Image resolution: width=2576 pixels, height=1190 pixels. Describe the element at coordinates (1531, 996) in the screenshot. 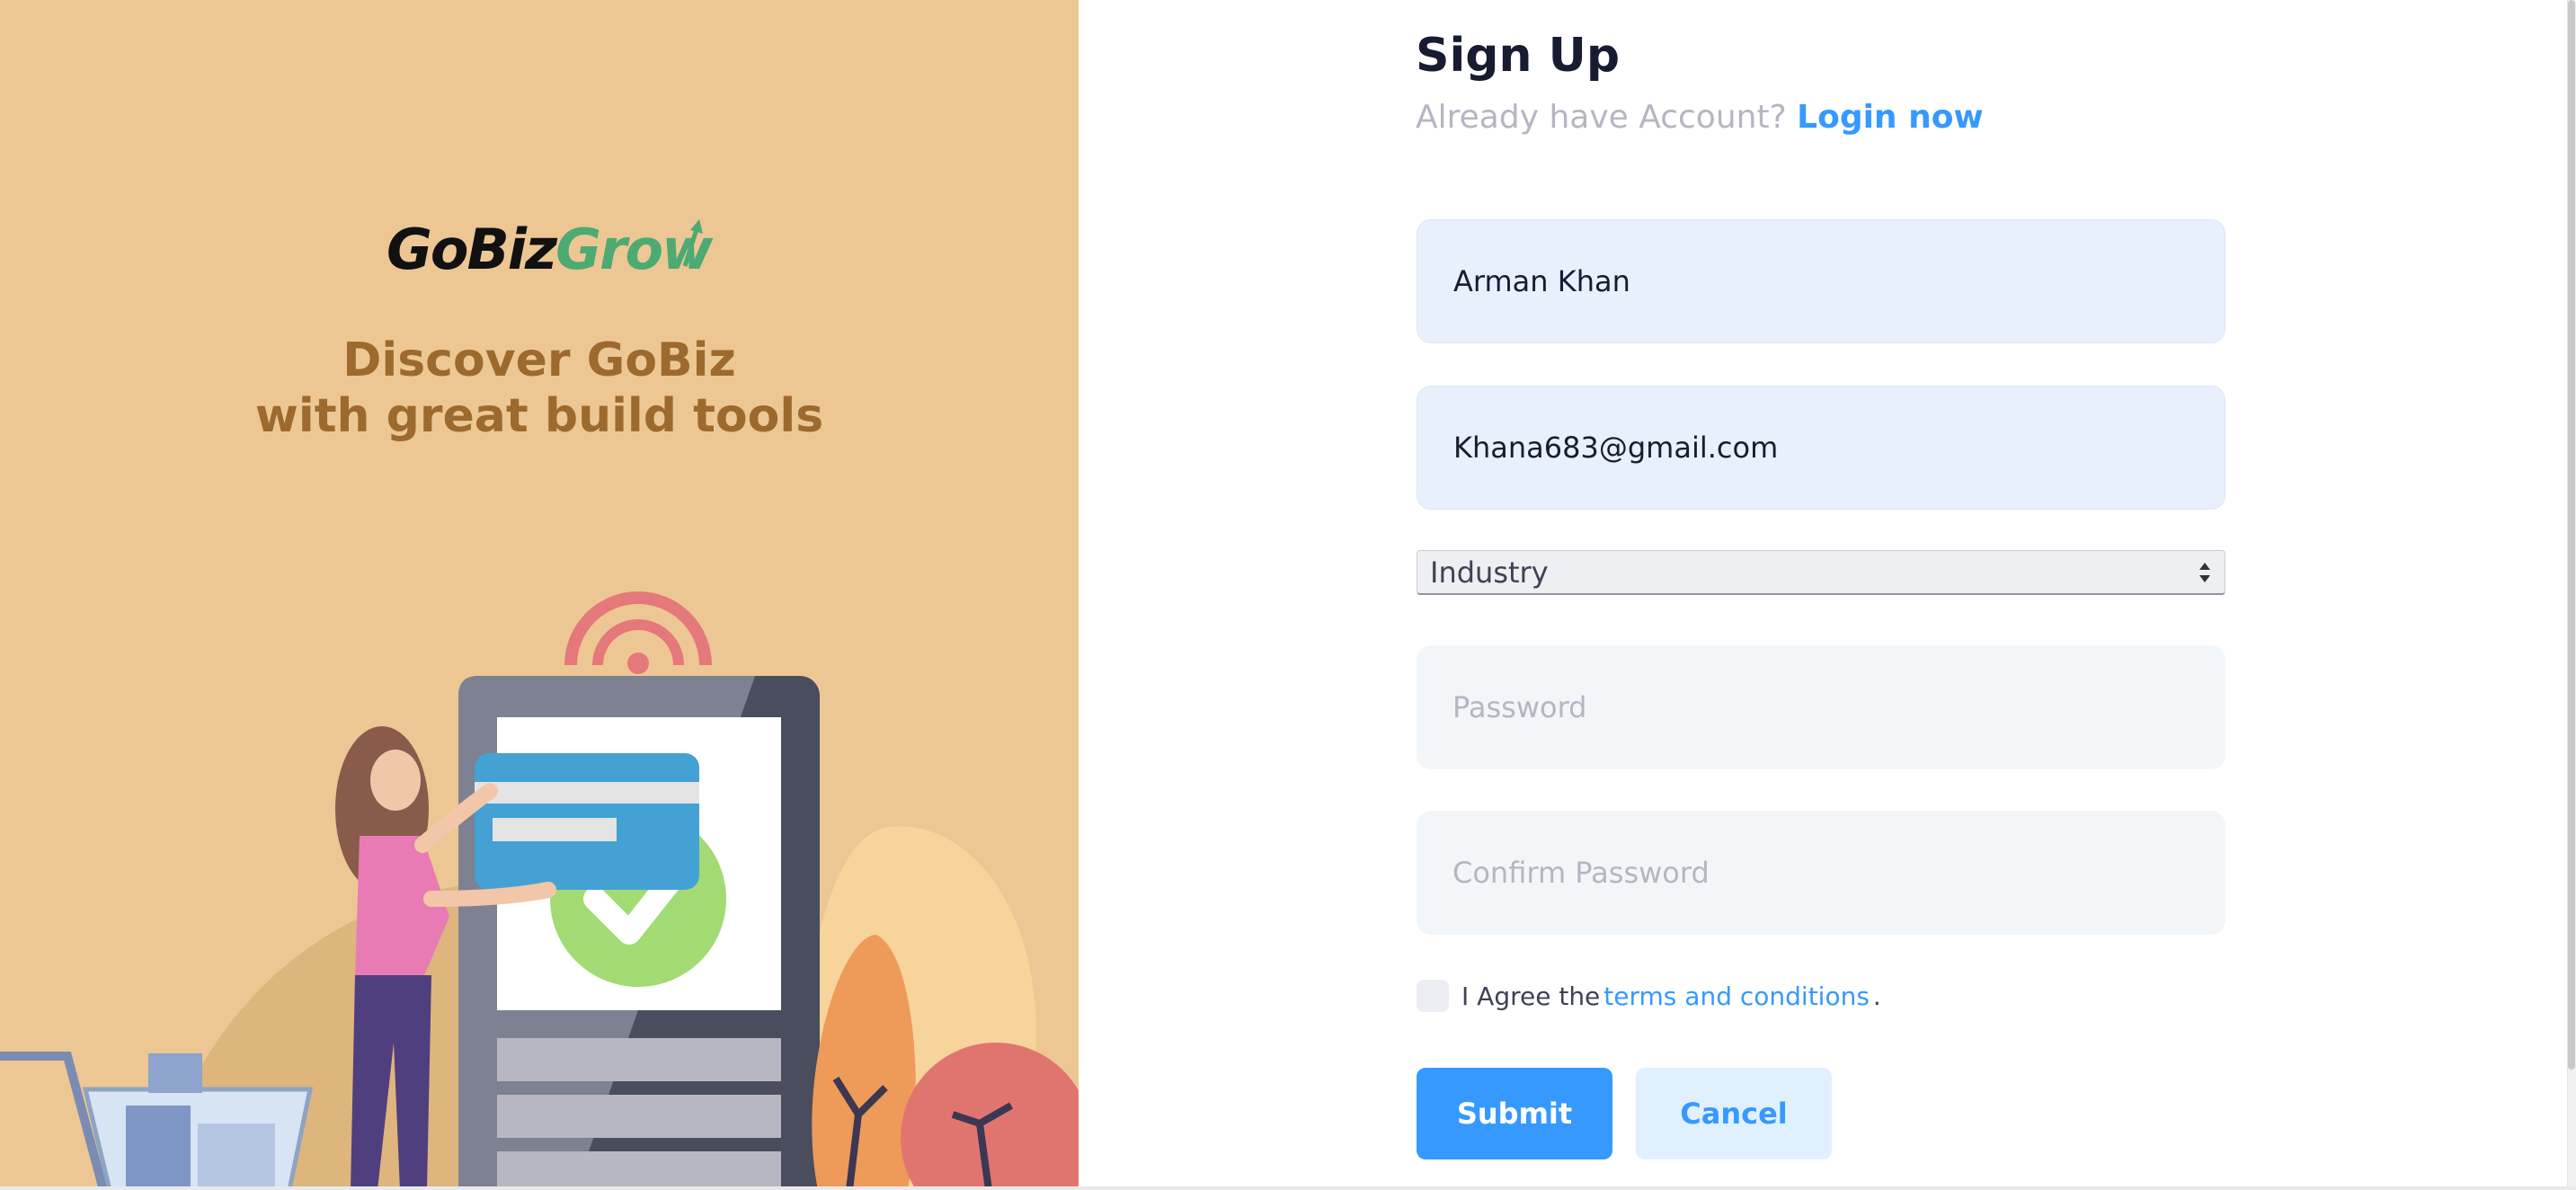

I see `agree-prefix-text: I Agree the` at that location.